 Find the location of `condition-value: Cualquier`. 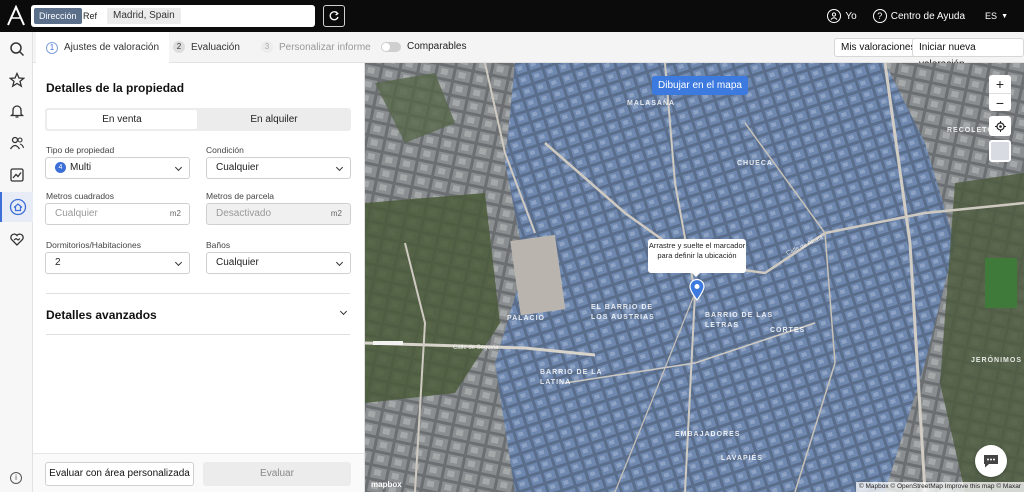

condition-value: Cualquier is located at coordinates (237, 167).